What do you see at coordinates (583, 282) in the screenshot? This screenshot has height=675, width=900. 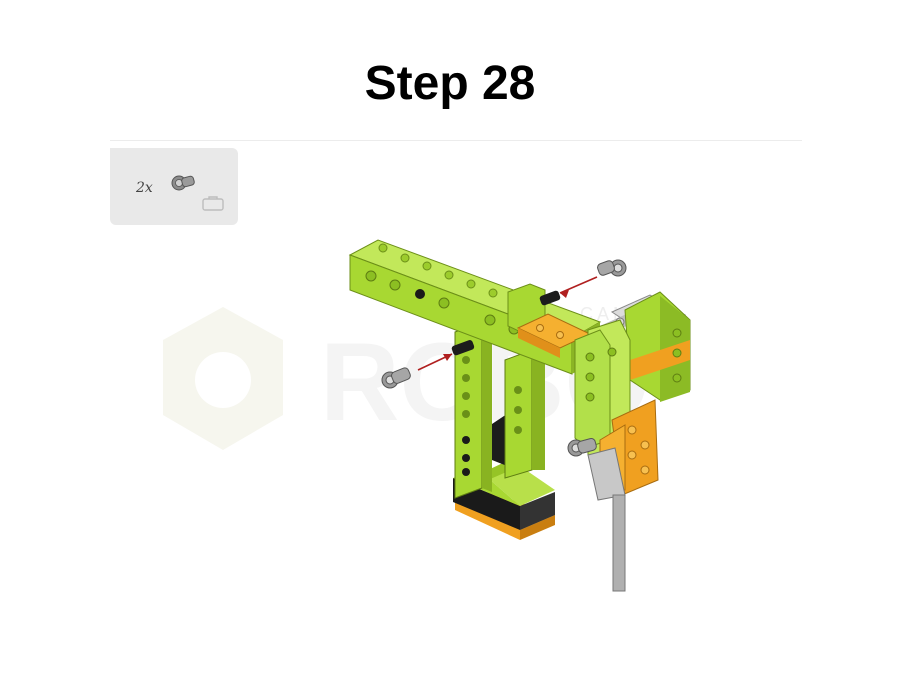 I see `pin-right` at bounding box center [583, 282].